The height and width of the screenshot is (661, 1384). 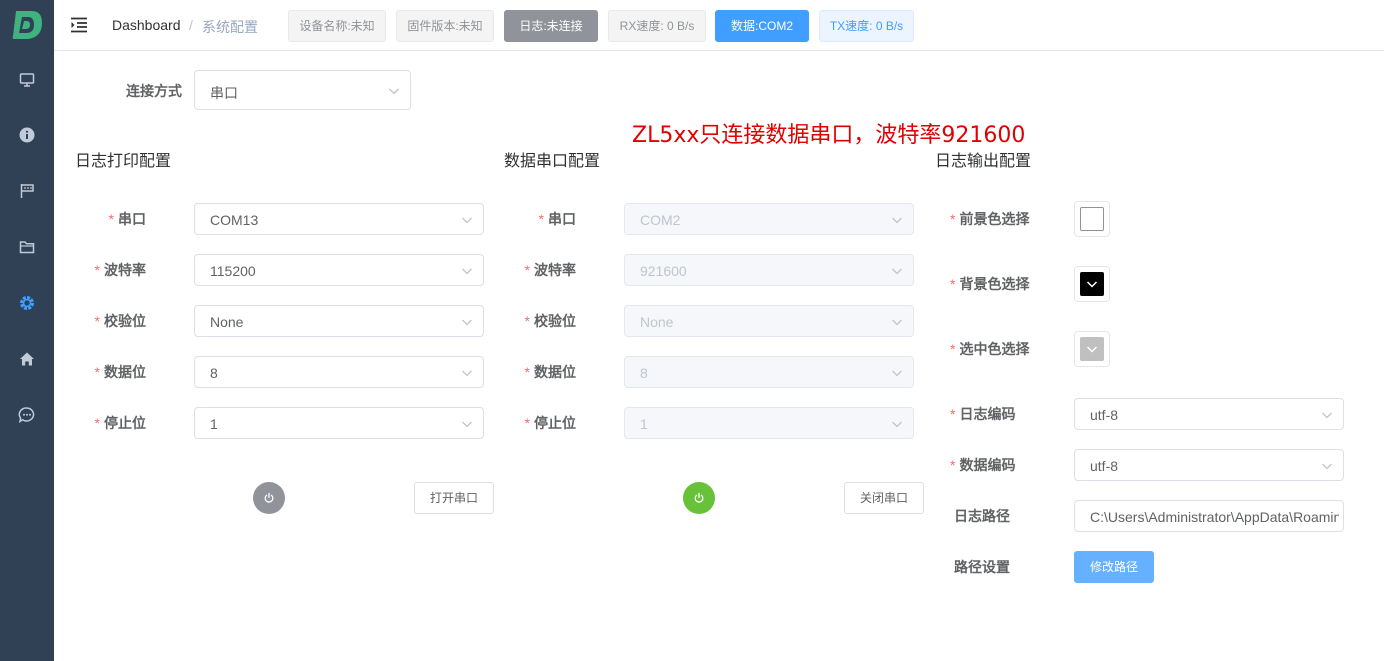 What do you see at coordinates (990, 219) in the screenshot?
I see `foreground-color-label: * 前景色选择` at bounding box center [990, 219].